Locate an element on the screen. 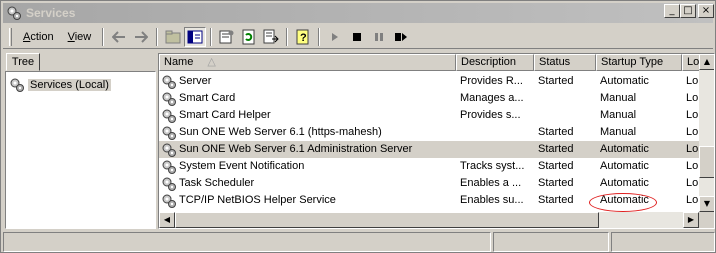 The width and height of the screenshot is (716, 253). scrollbar-corner is located at coordinates (706, 220).